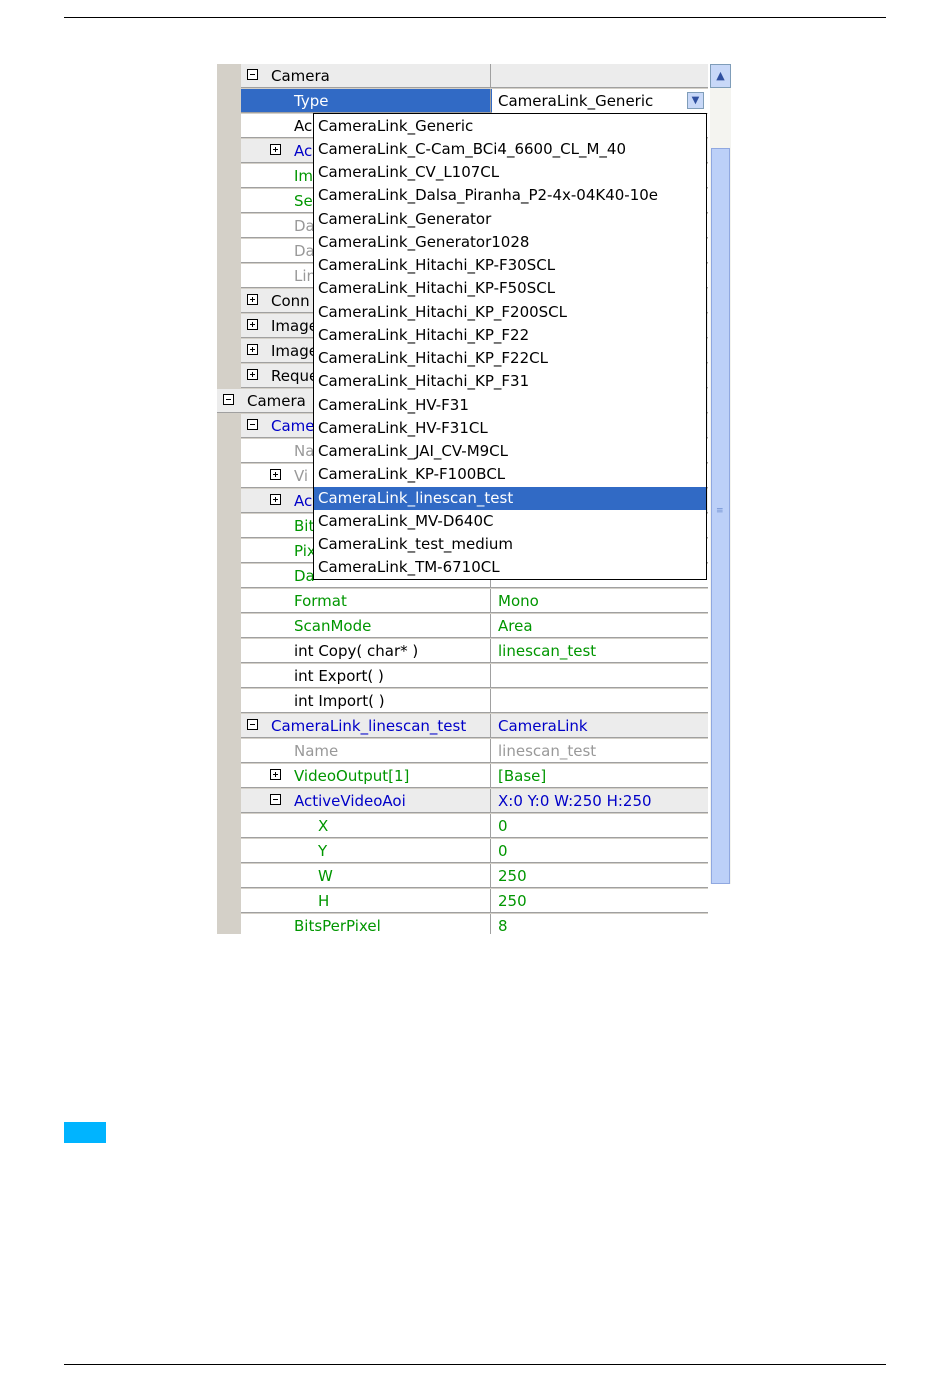  Describe the element at coordinates (320, 601) in the screenshot. I see `row-label: Format` at that location.